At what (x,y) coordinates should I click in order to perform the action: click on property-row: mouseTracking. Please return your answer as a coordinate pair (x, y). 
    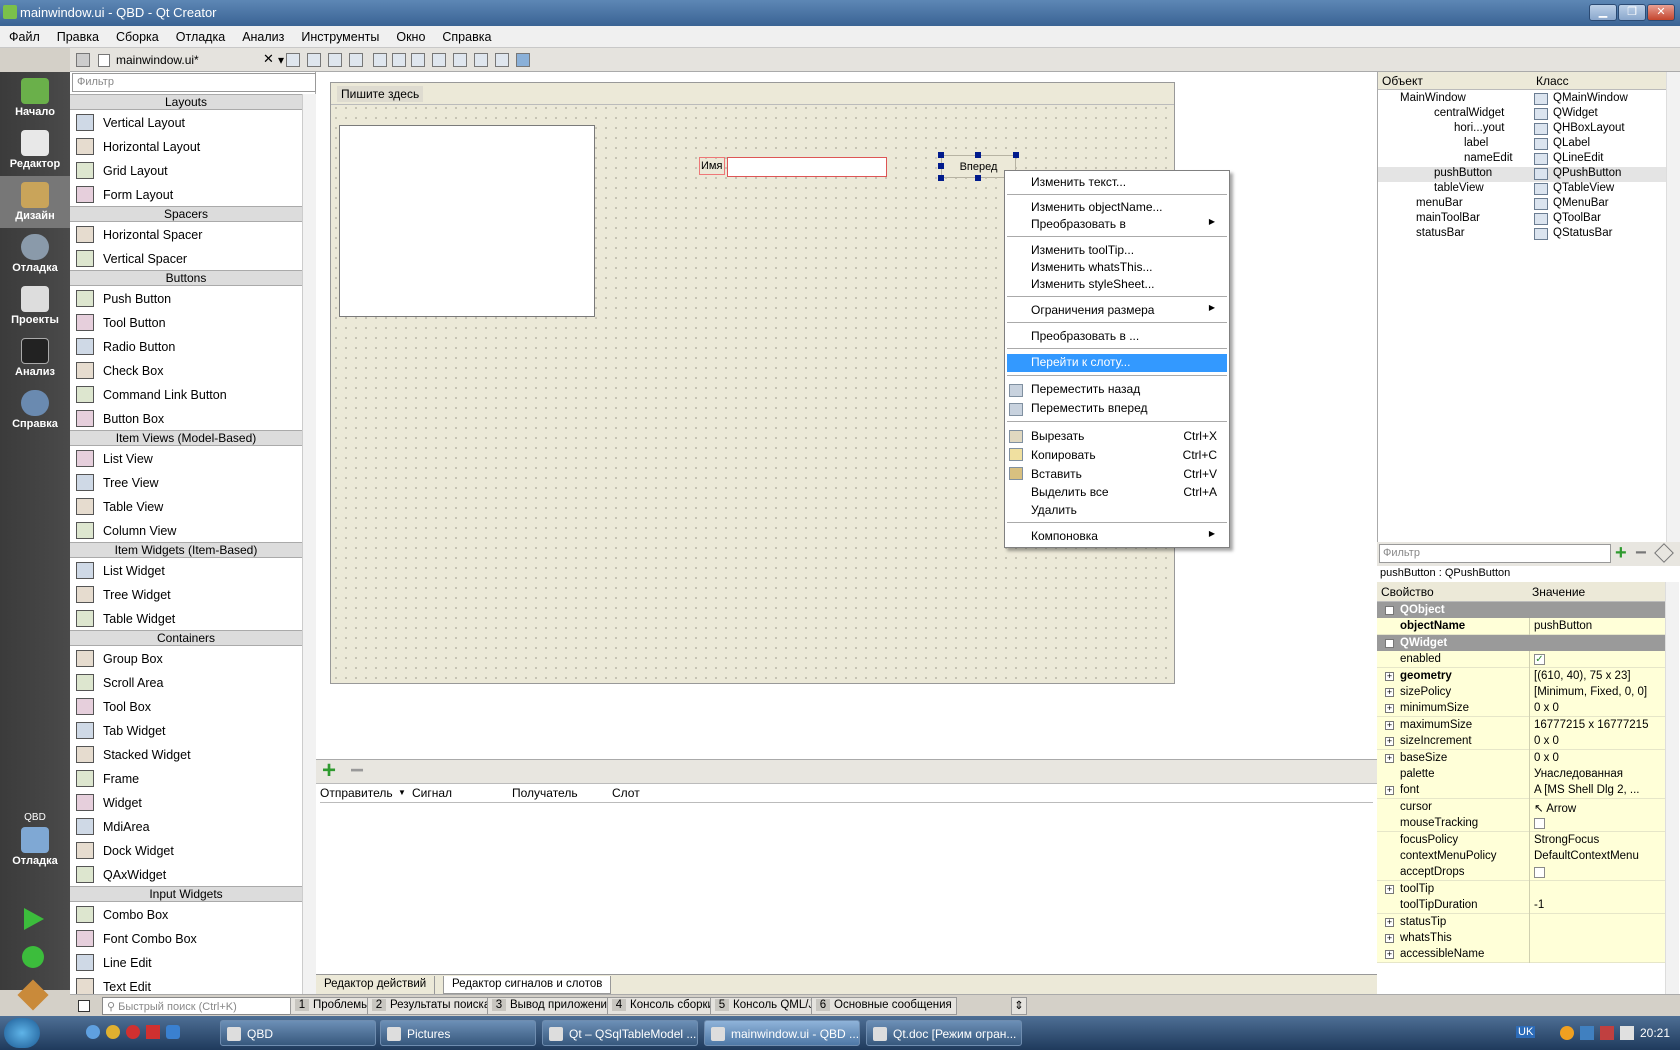
    Looking at the image, I should click on (1521, 824).